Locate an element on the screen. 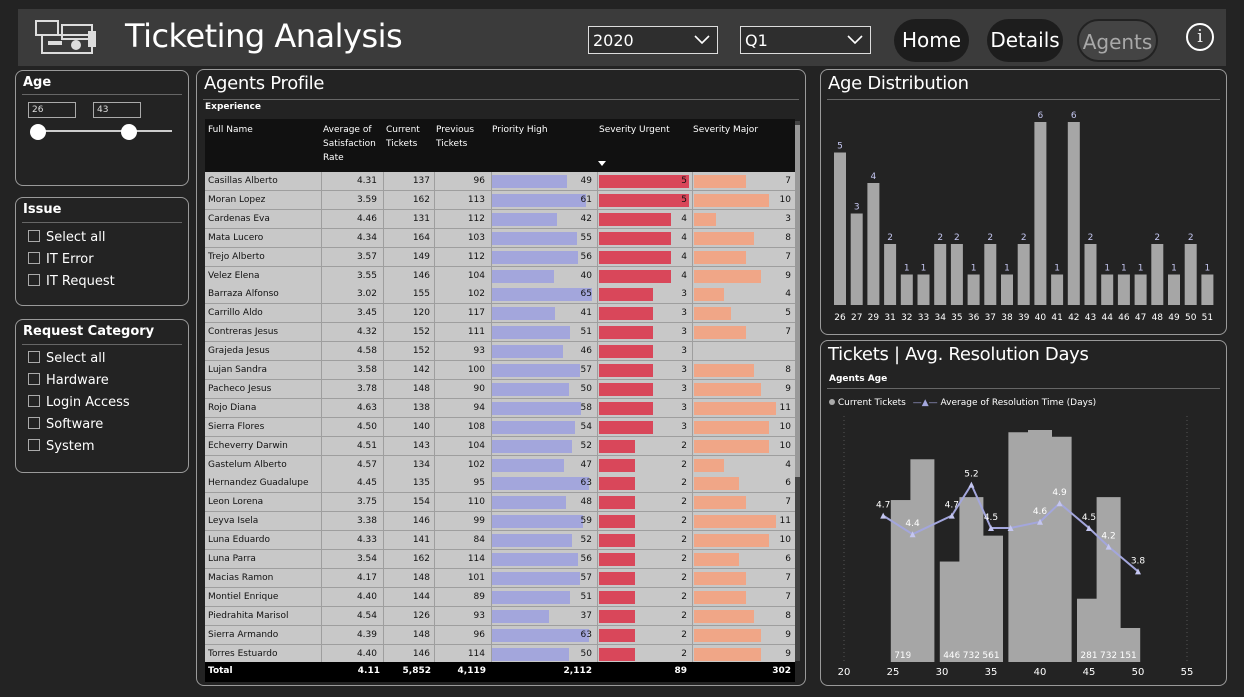 This screenshot has width=1244, height=697. age-axis-tick-label: 32 is located at coordinates (906, 318).